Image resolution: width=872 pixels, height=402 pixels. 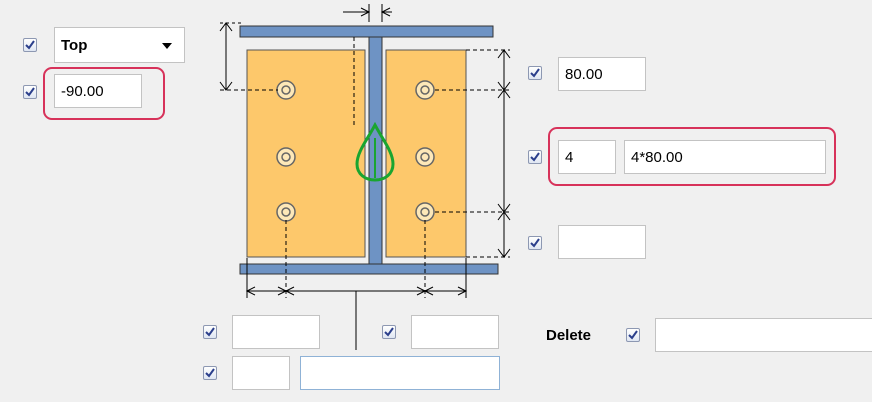 I want to click on bottom-left-field, so click(x=276, y=332).